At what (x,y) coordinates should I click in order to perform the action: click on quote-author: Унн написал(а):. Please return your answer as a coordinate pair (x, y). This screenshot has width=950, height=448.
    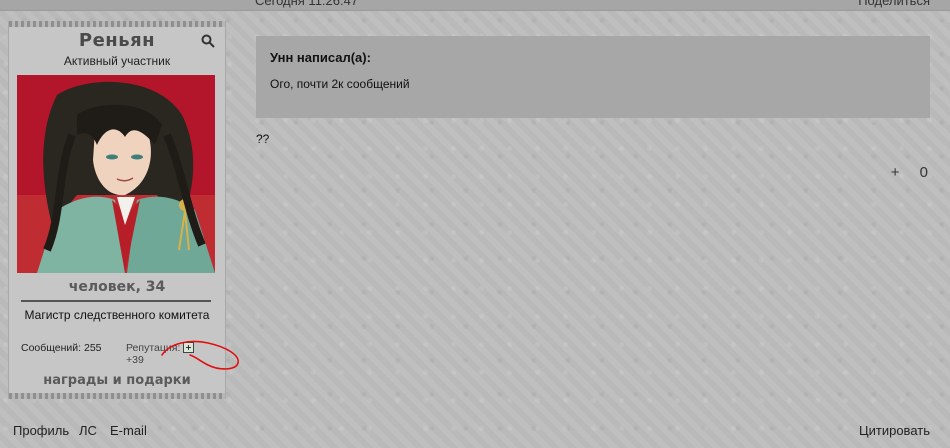
    Looking at the image, I should click on (320, 57).